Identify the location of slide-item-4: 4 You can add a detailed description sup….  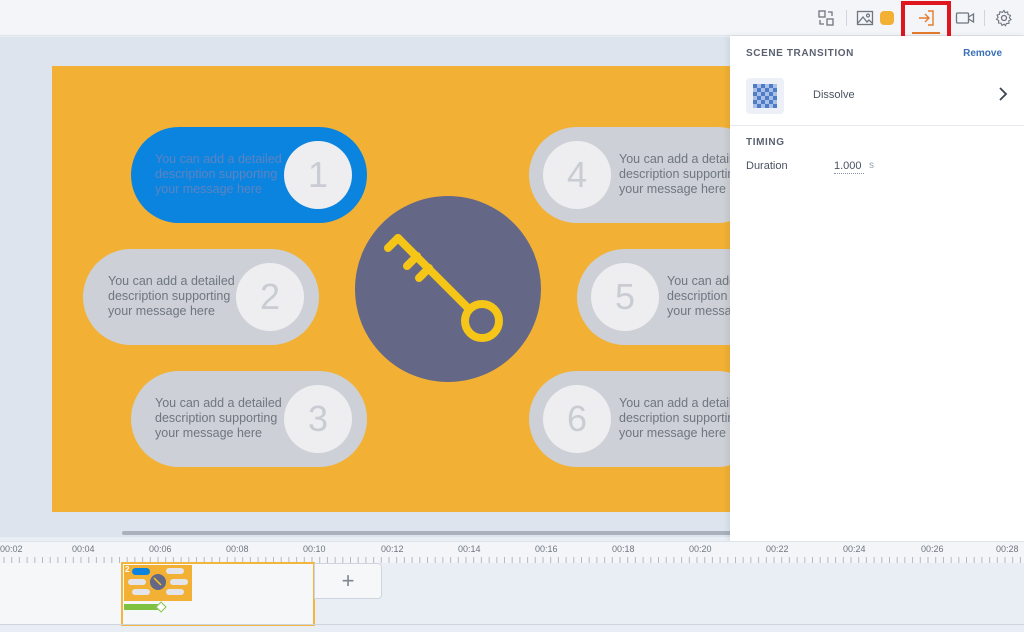
(640, 175).